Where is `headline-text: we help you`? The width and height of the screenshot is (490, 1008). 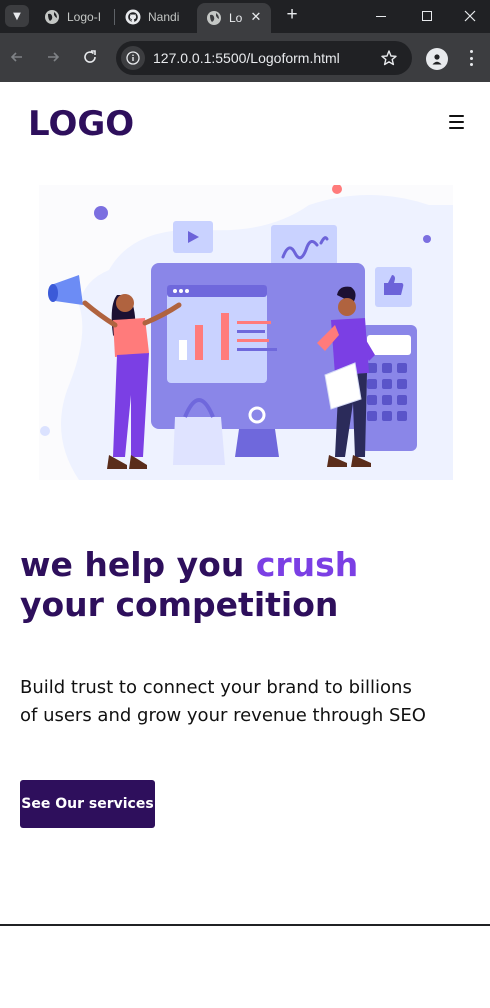
headline-text: we help you is located at coordinates (138, 564).